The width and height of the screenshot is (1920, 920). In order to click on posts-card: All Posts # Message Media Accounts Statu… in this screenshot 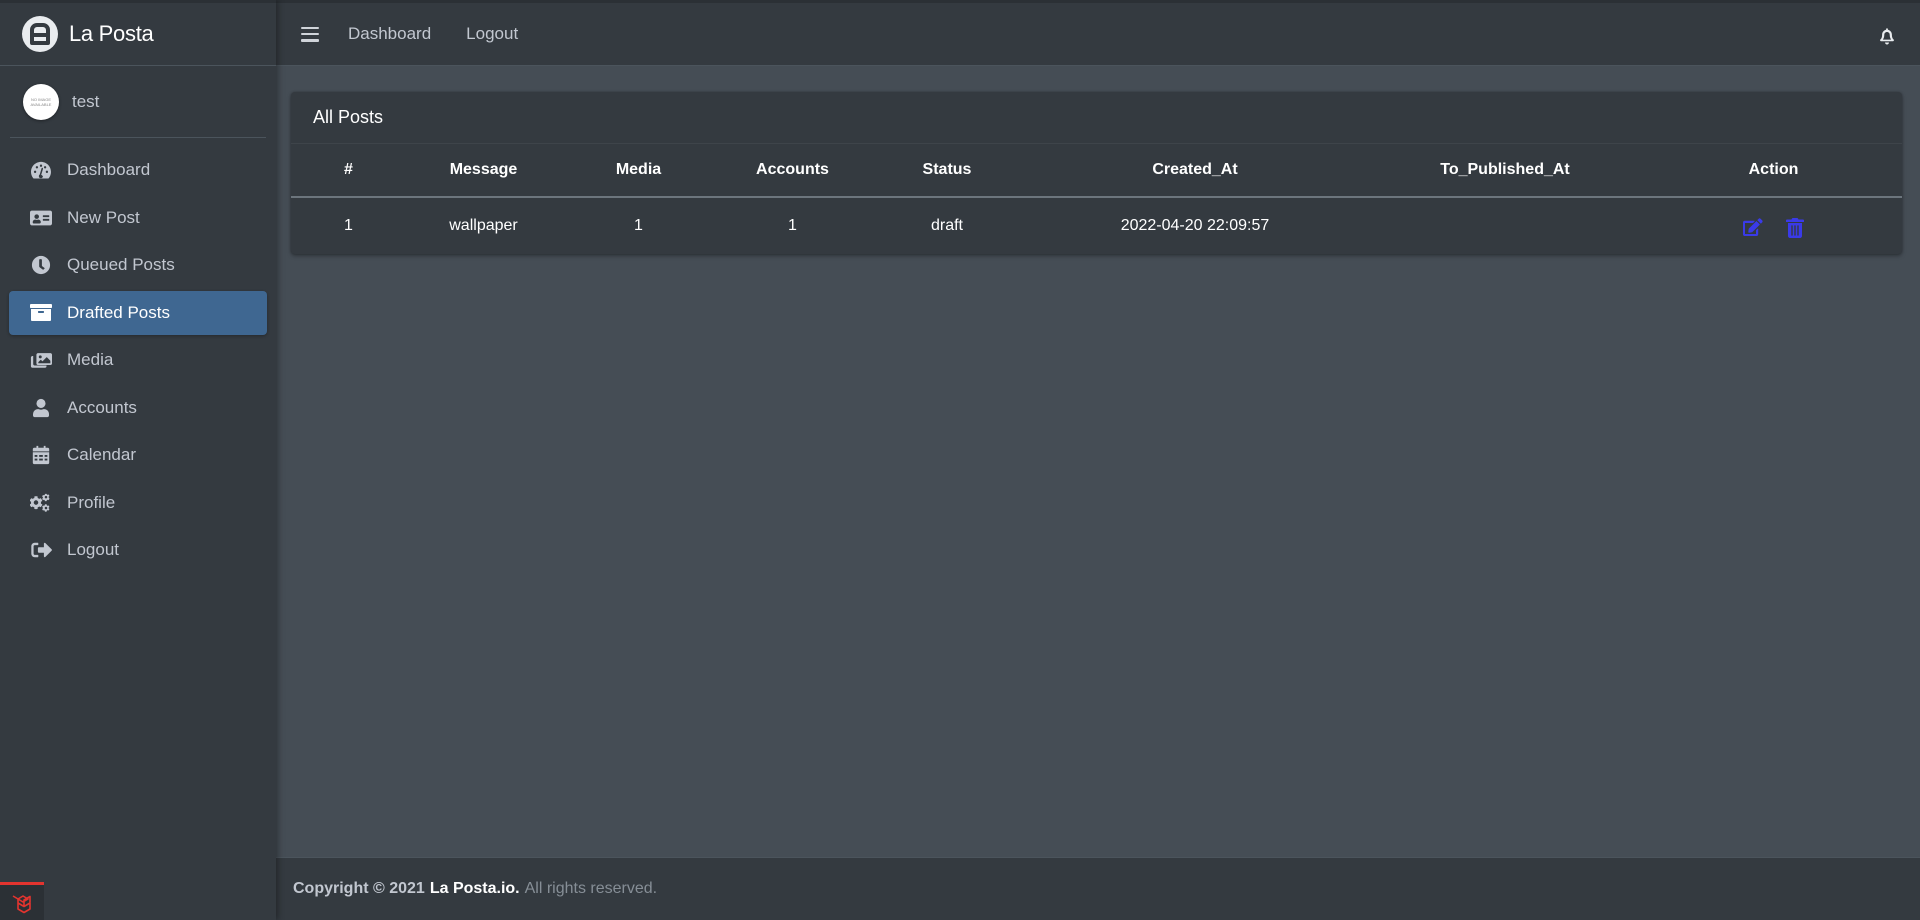, I will do `click(1096, 173)`.